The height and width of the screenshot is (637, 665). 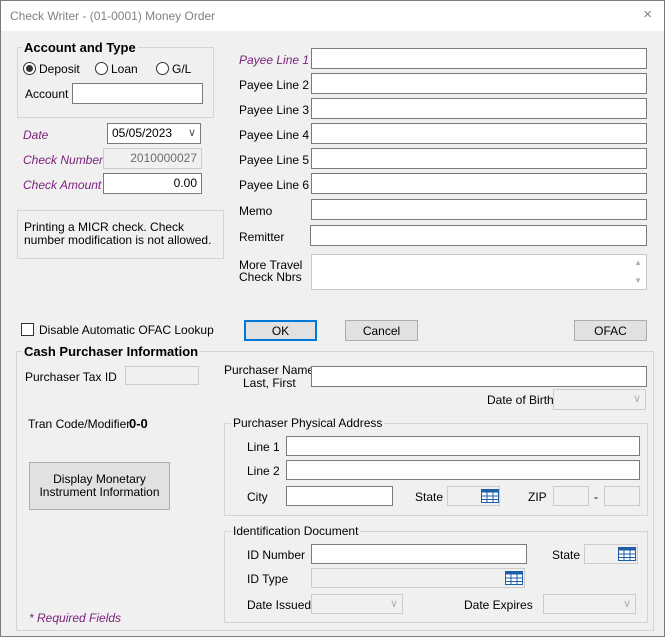 What do you see at coordinates (262, 237) in the screenshot?
I see `remitter-label: Remitter` at bounding box center [262, 237].